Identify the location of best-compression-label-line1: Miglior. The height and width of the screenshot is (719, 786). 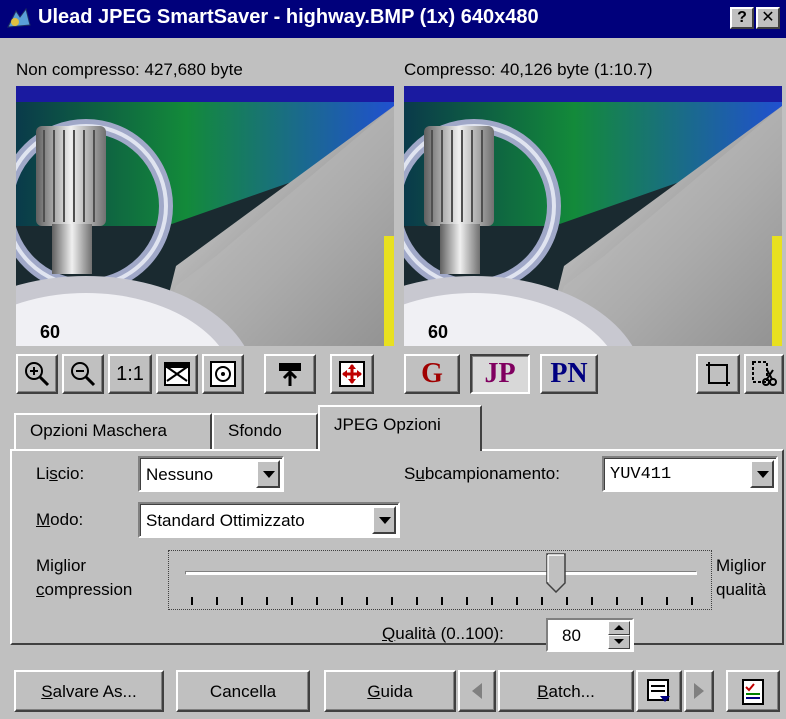
(61, 565).